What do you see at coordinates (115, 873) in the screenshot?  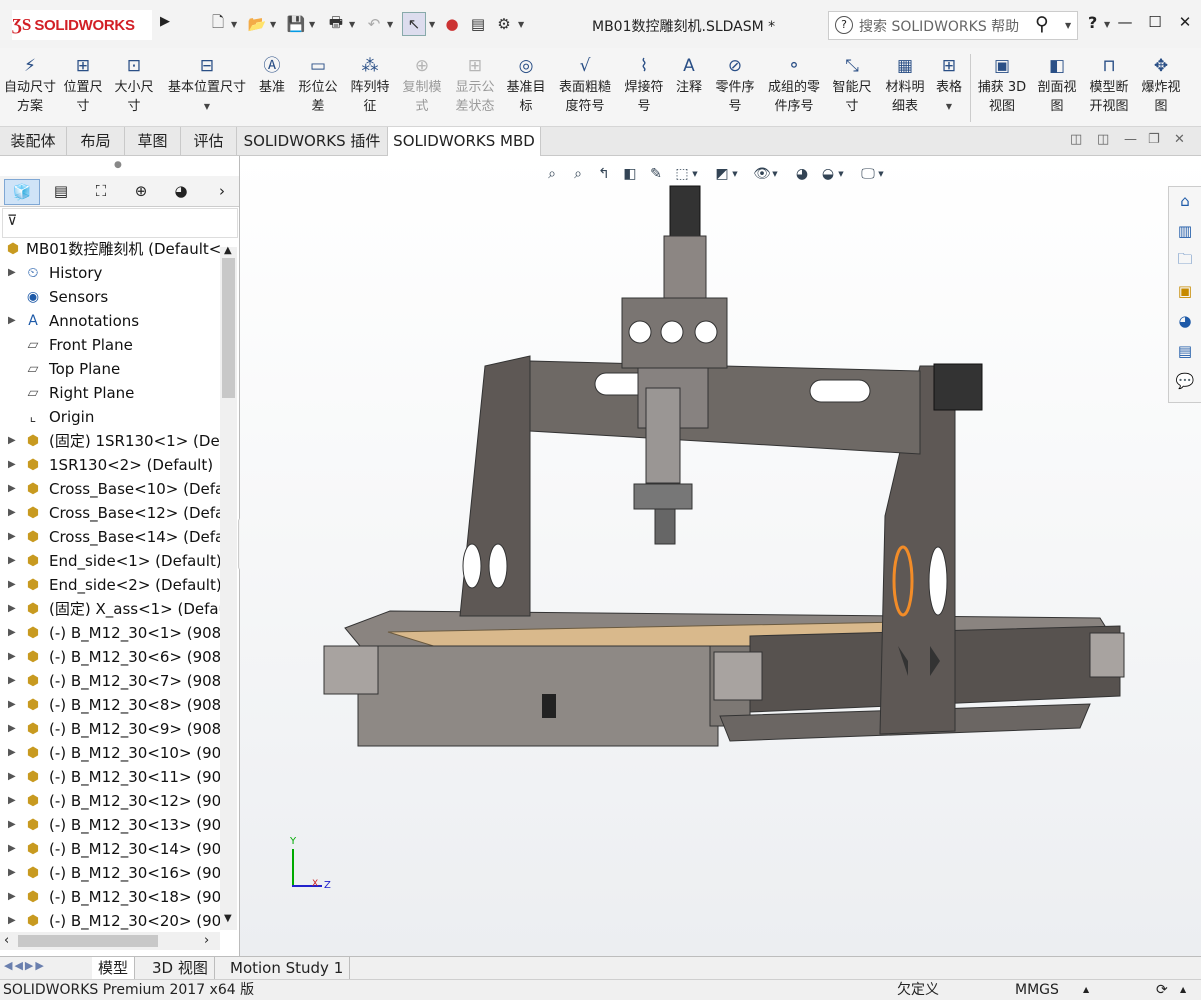 I see `tree-item: ▶ ⬢ (-) B_M12_30<16> (908` at bounding box center [115, 873].